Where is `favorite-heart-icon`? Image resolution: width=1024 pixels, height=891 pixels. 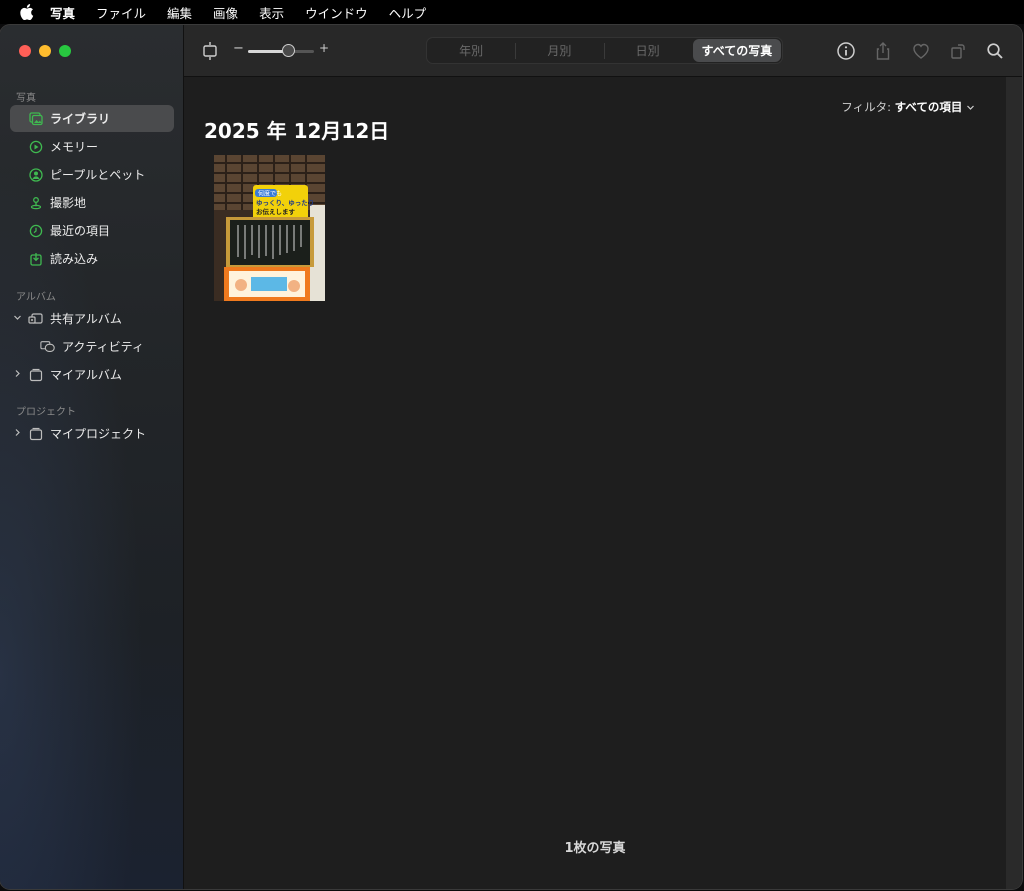 favorite-heart-icon is located at coordinates (921, 51).